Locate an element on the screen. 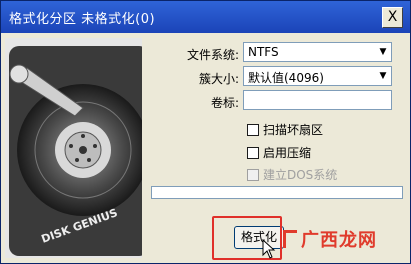 The height and width of the screenshot is (264, 411). close-icon: X is located at coordinates (392, 17).